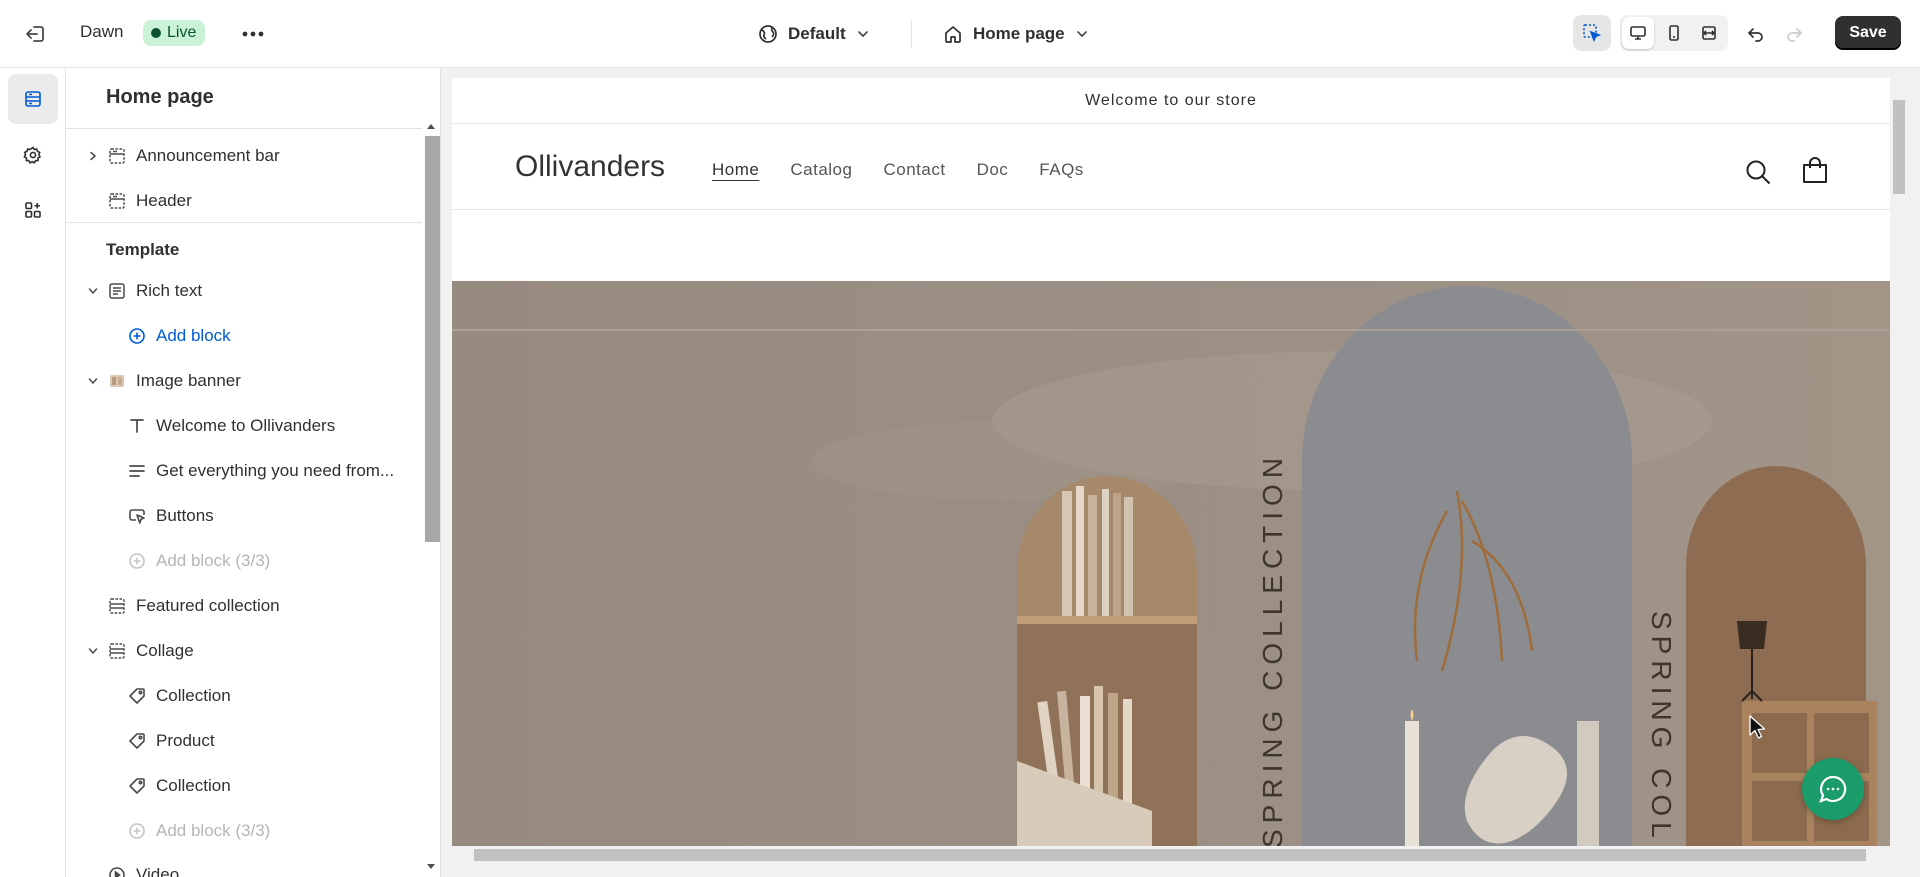 This screenshot has height=877, width=1920. I want to click on desktop-view-button, so click(1638, 33).